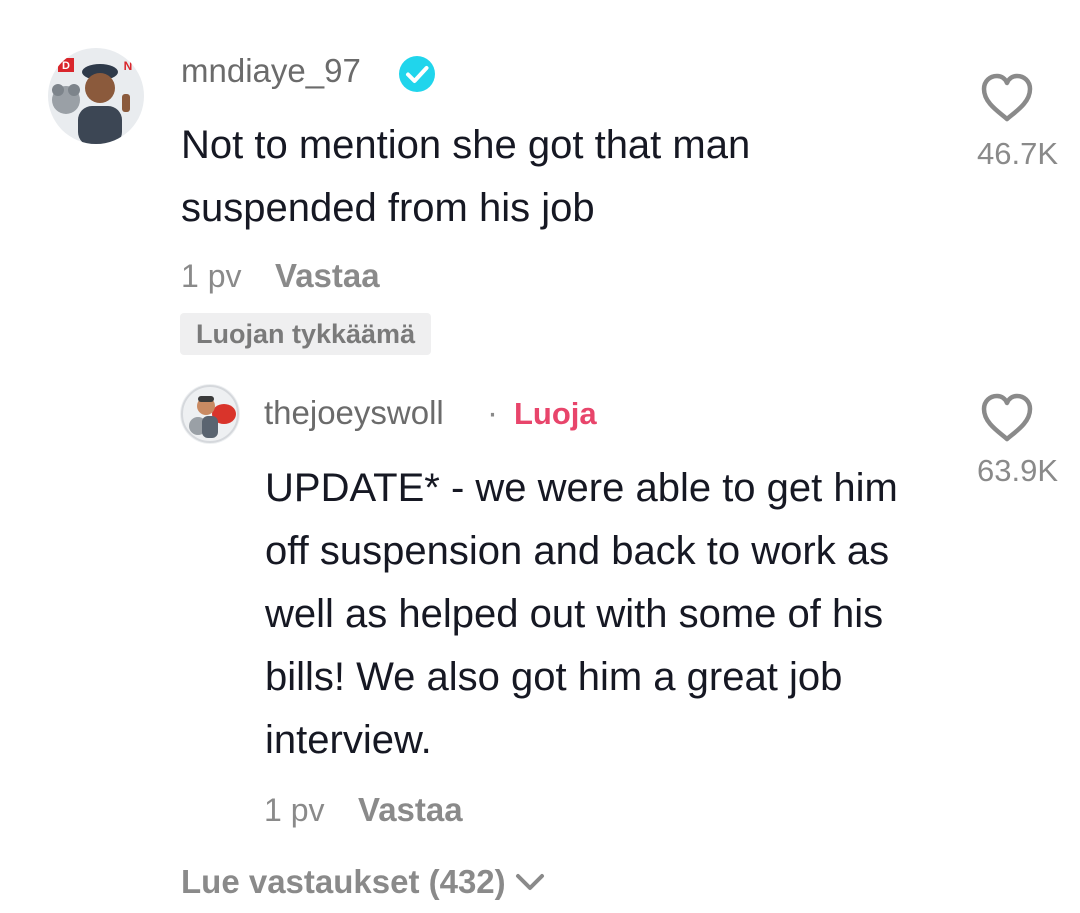  I want to click on chevron-down-icon, so click(529, 882).